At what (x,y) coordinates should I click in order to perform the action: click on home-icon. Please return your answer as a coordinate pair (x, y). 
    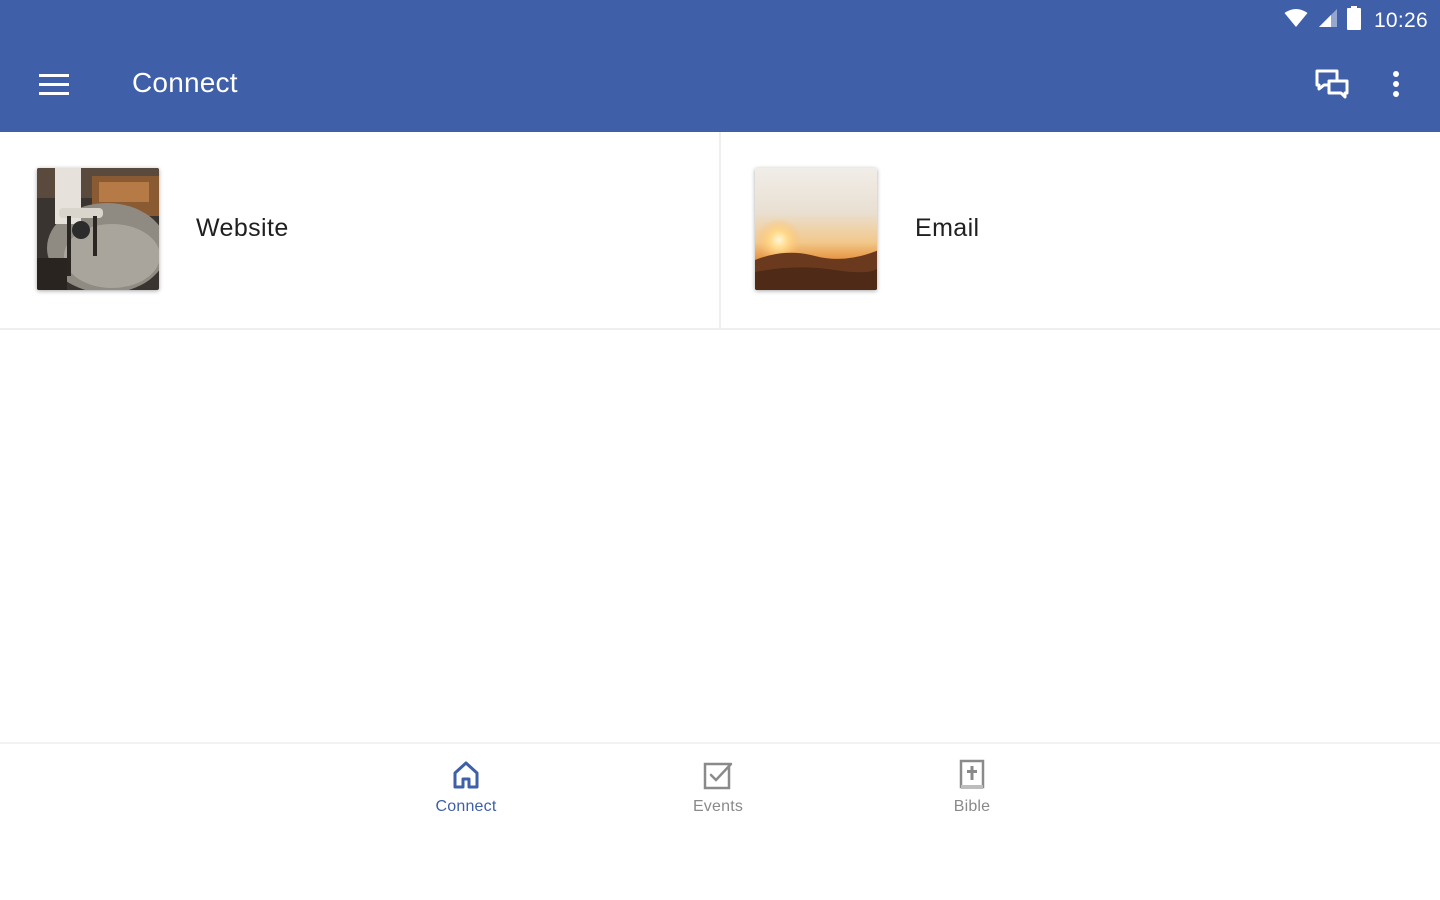
    Looking at the image, I should click on (466, 775).